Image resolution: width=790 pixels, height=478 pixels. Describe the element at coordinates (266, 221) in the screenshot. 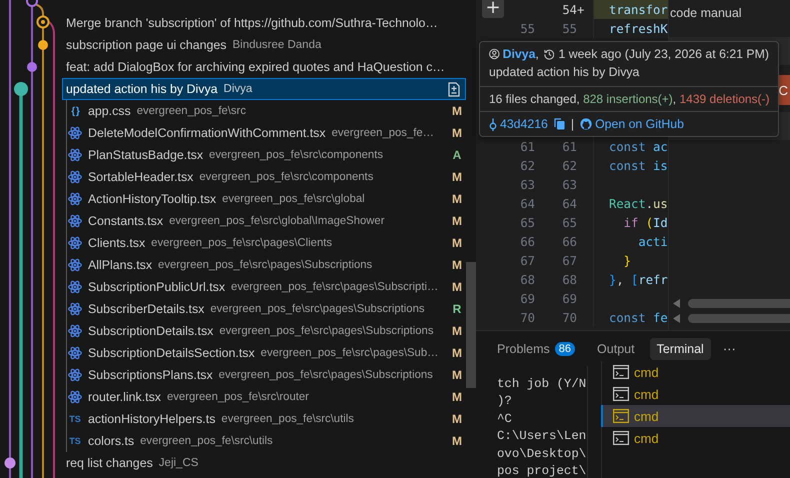

I see `file-row: Constants.tsx evergreen_pos_fe\src\global\ImageShower M` at that location.